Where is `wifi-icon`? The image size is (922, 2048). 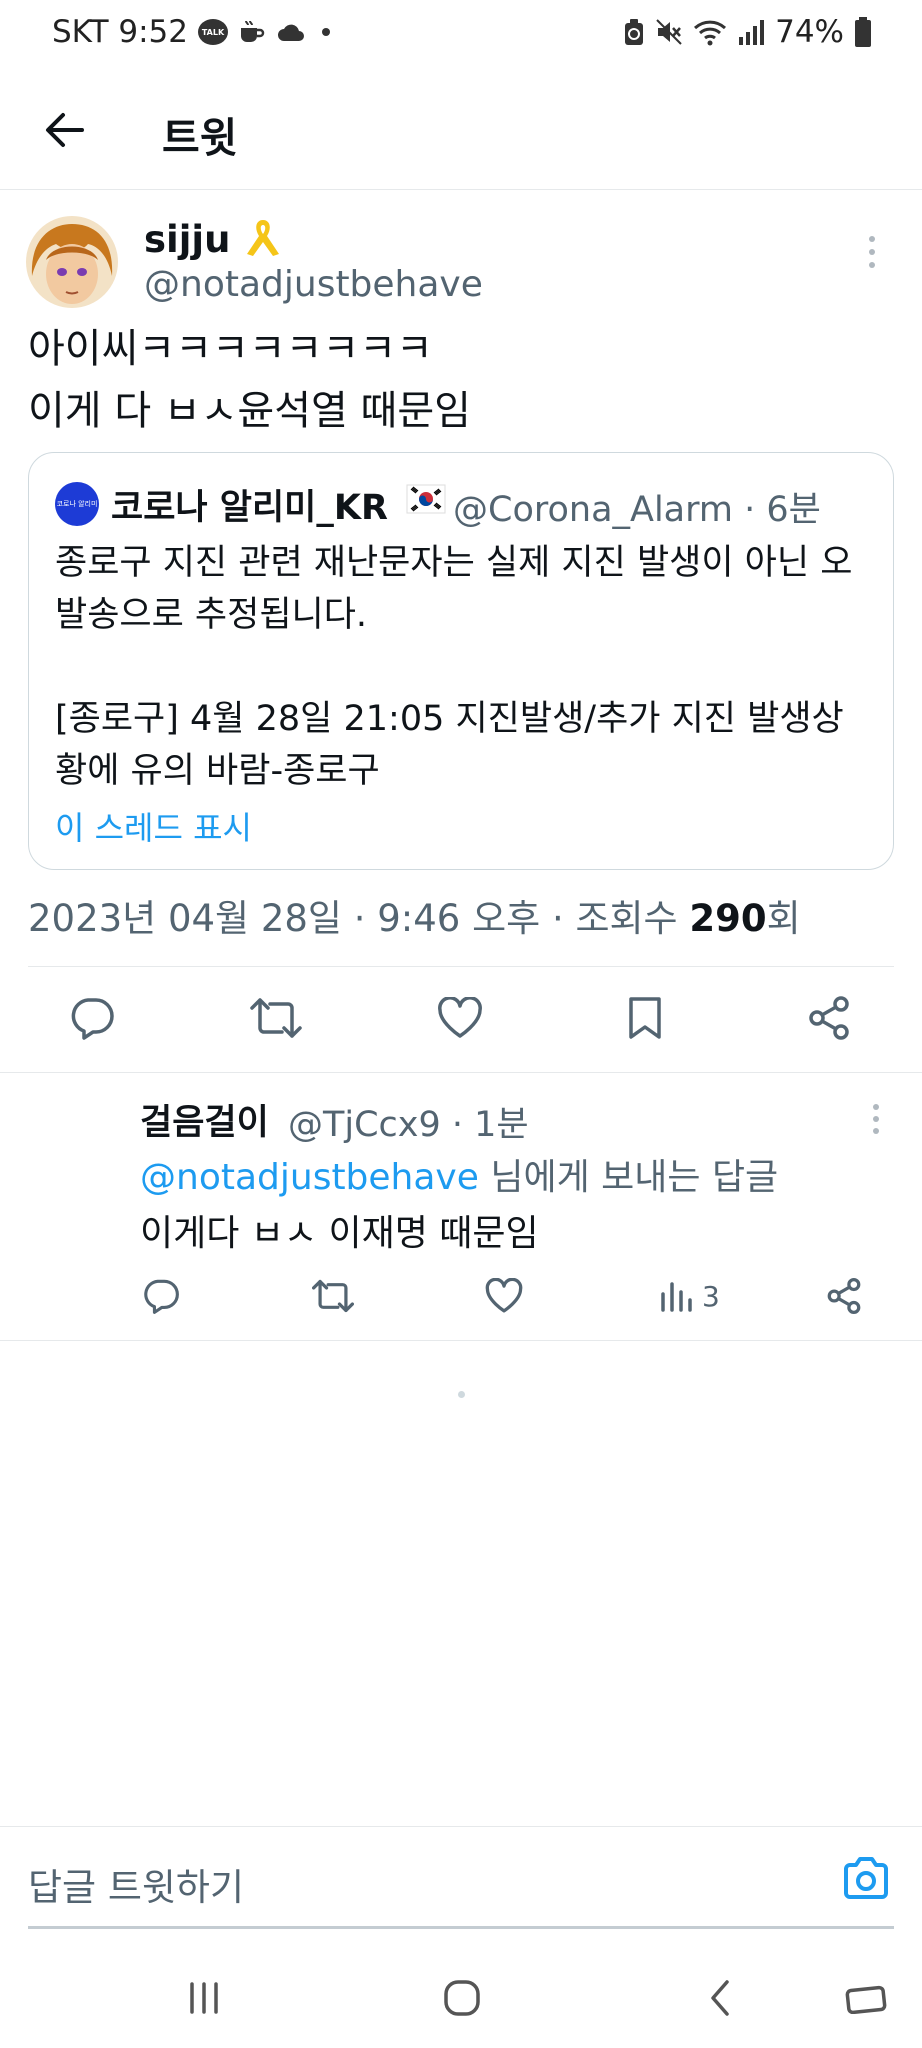 wifi-icon is located at coordinates (710, 33).